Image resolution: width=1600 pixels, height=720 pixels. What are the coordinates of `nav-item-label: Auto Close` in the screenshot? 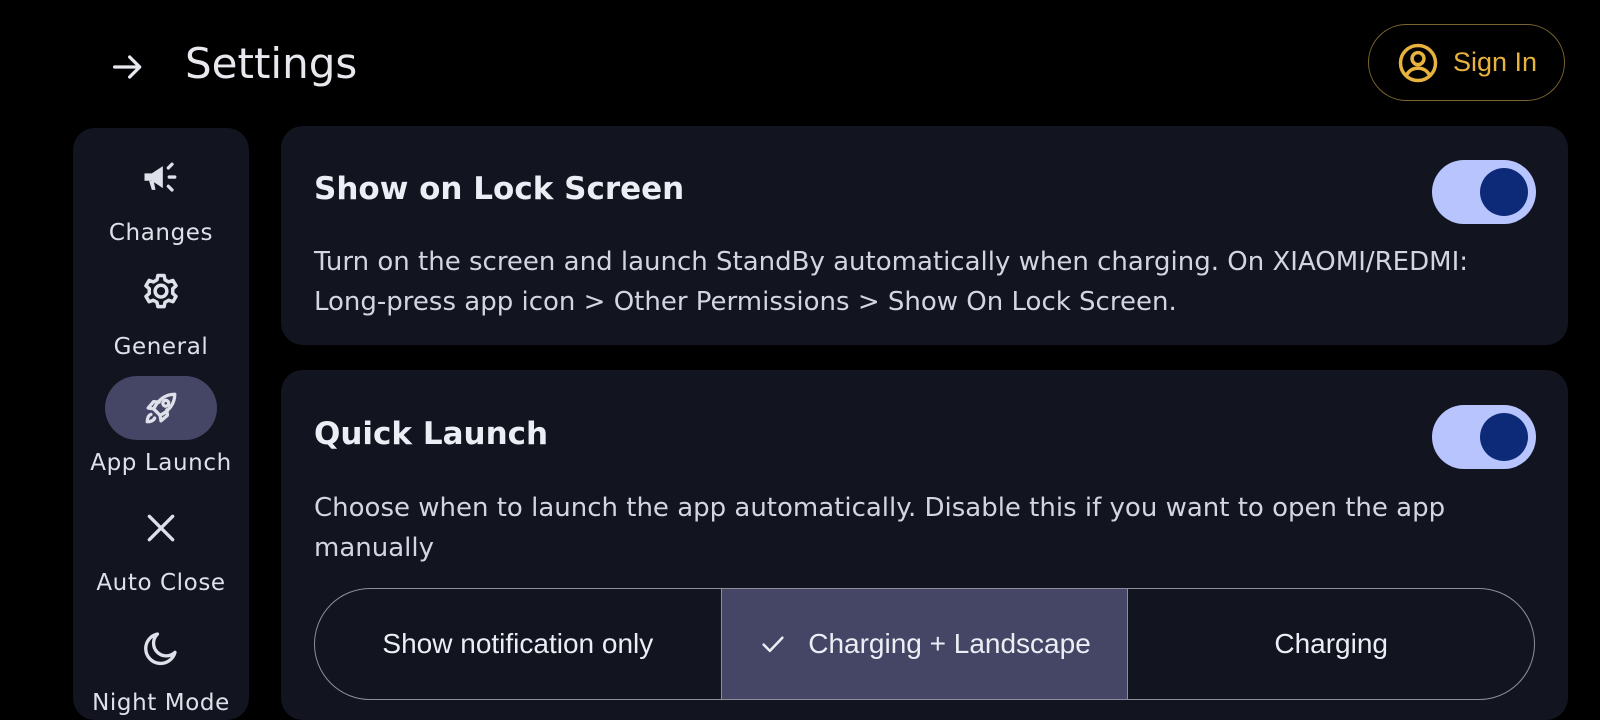 It's located at (161, 583).